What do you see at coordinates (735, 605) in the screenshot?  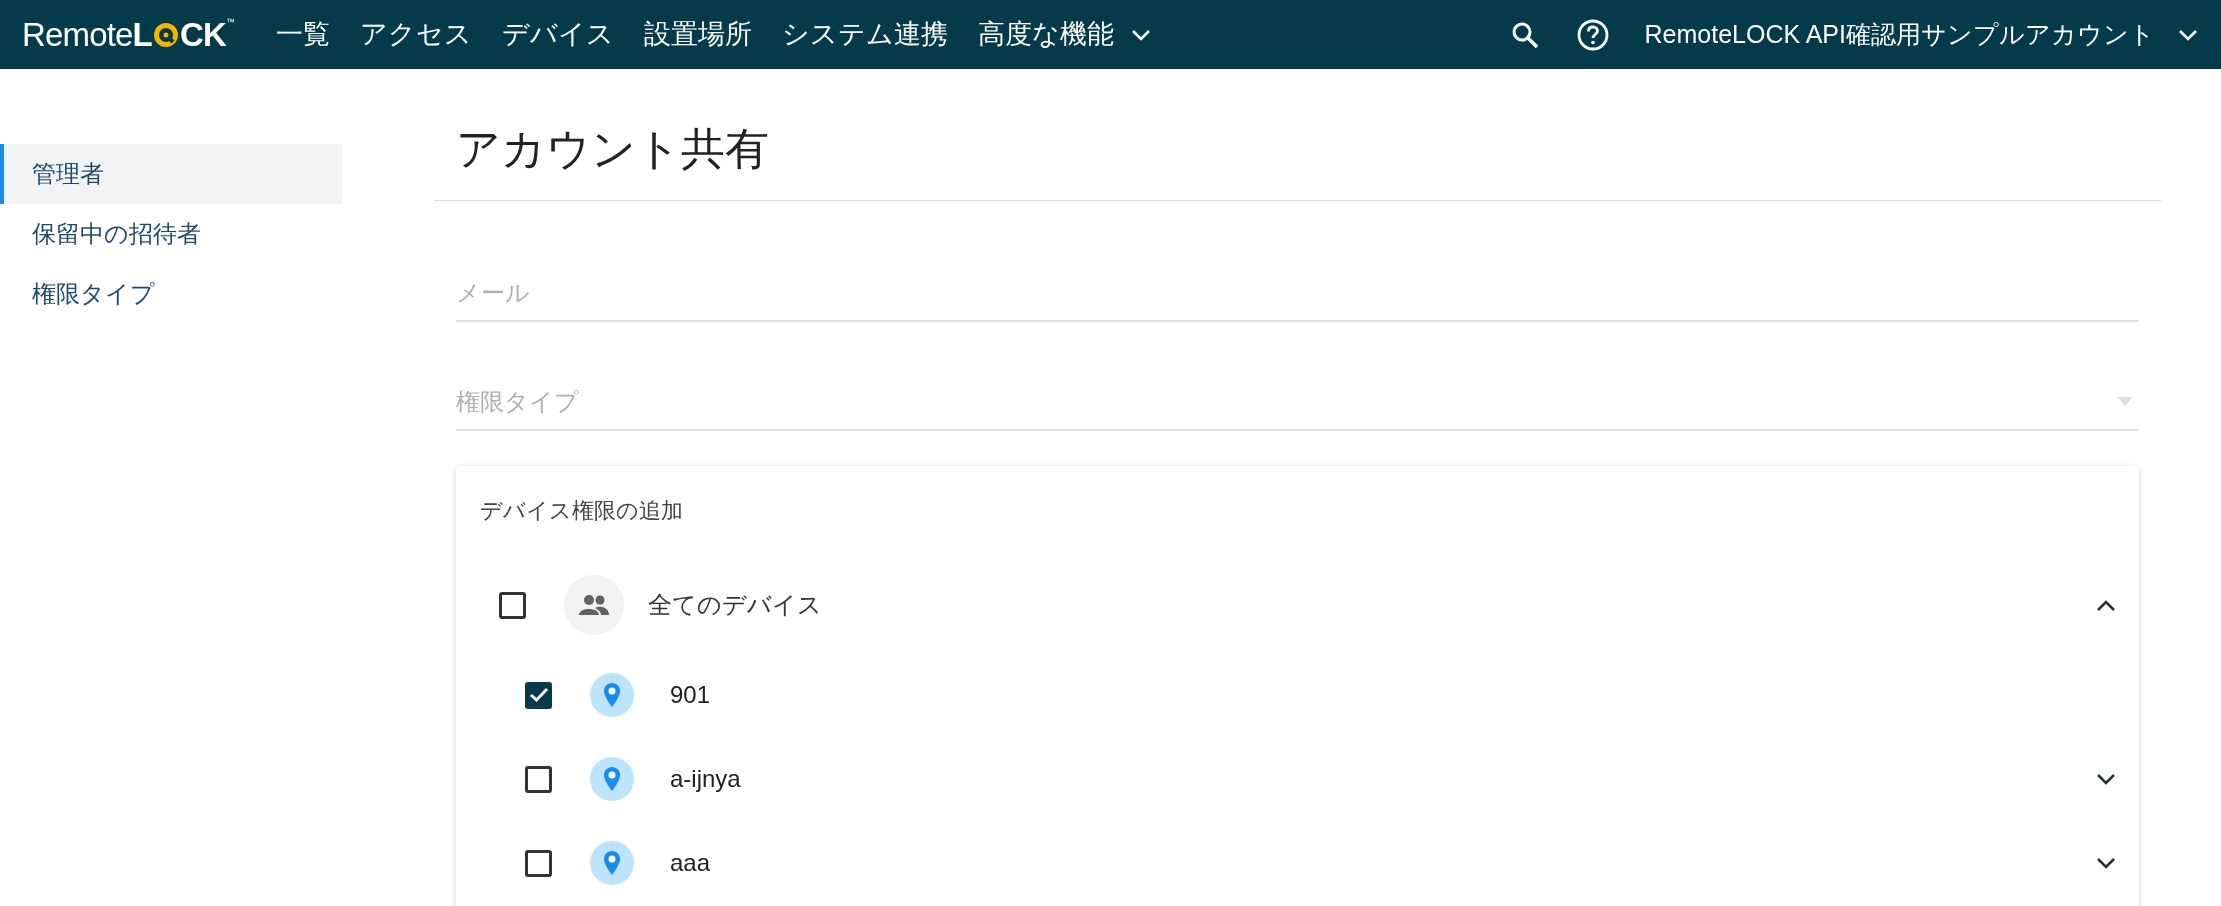 I see `group-label: 全てのデバイス` at bounding box center [735, 605].